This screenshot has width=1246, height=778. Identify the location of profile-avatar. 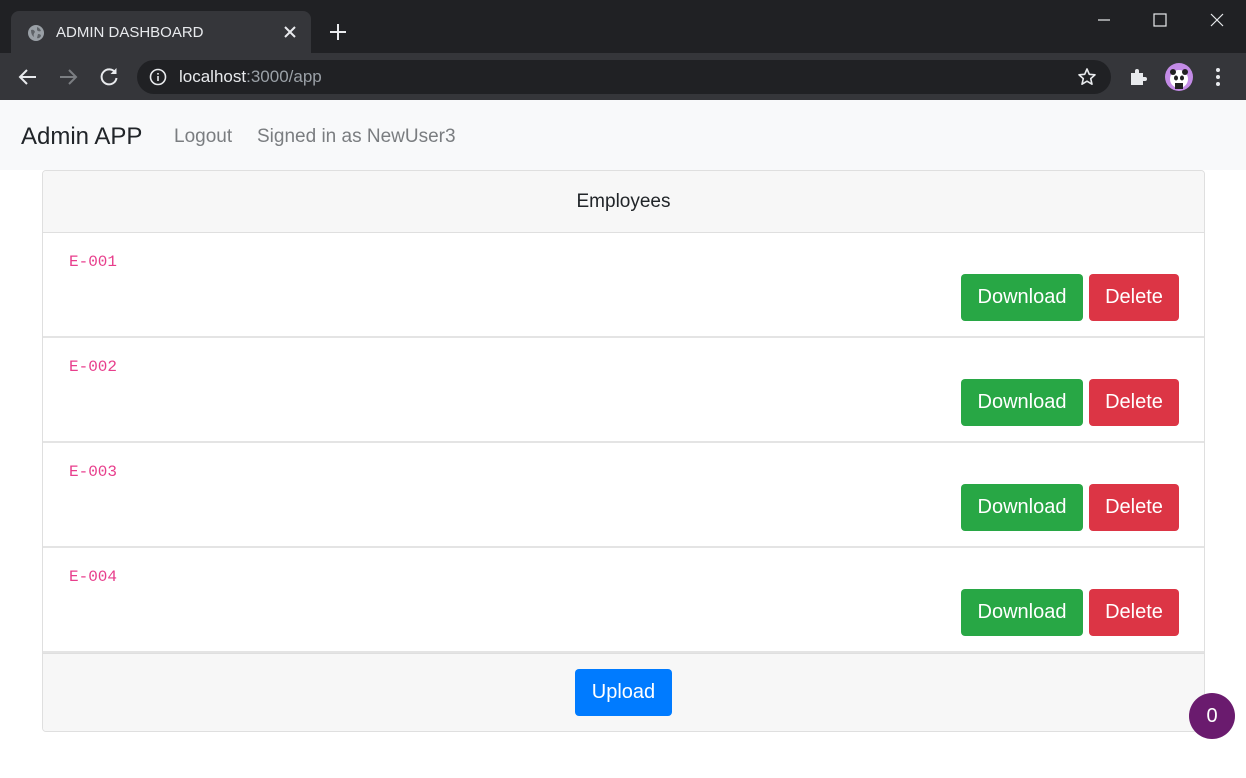
(1179, 77).